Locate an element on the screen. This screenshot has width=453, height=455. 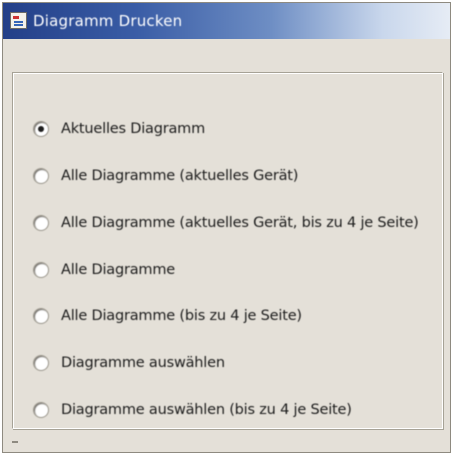
option-all-diagrams-current-device: Alle Diagramme (aktuelles Gerät) is located at coordinates (165, 176).